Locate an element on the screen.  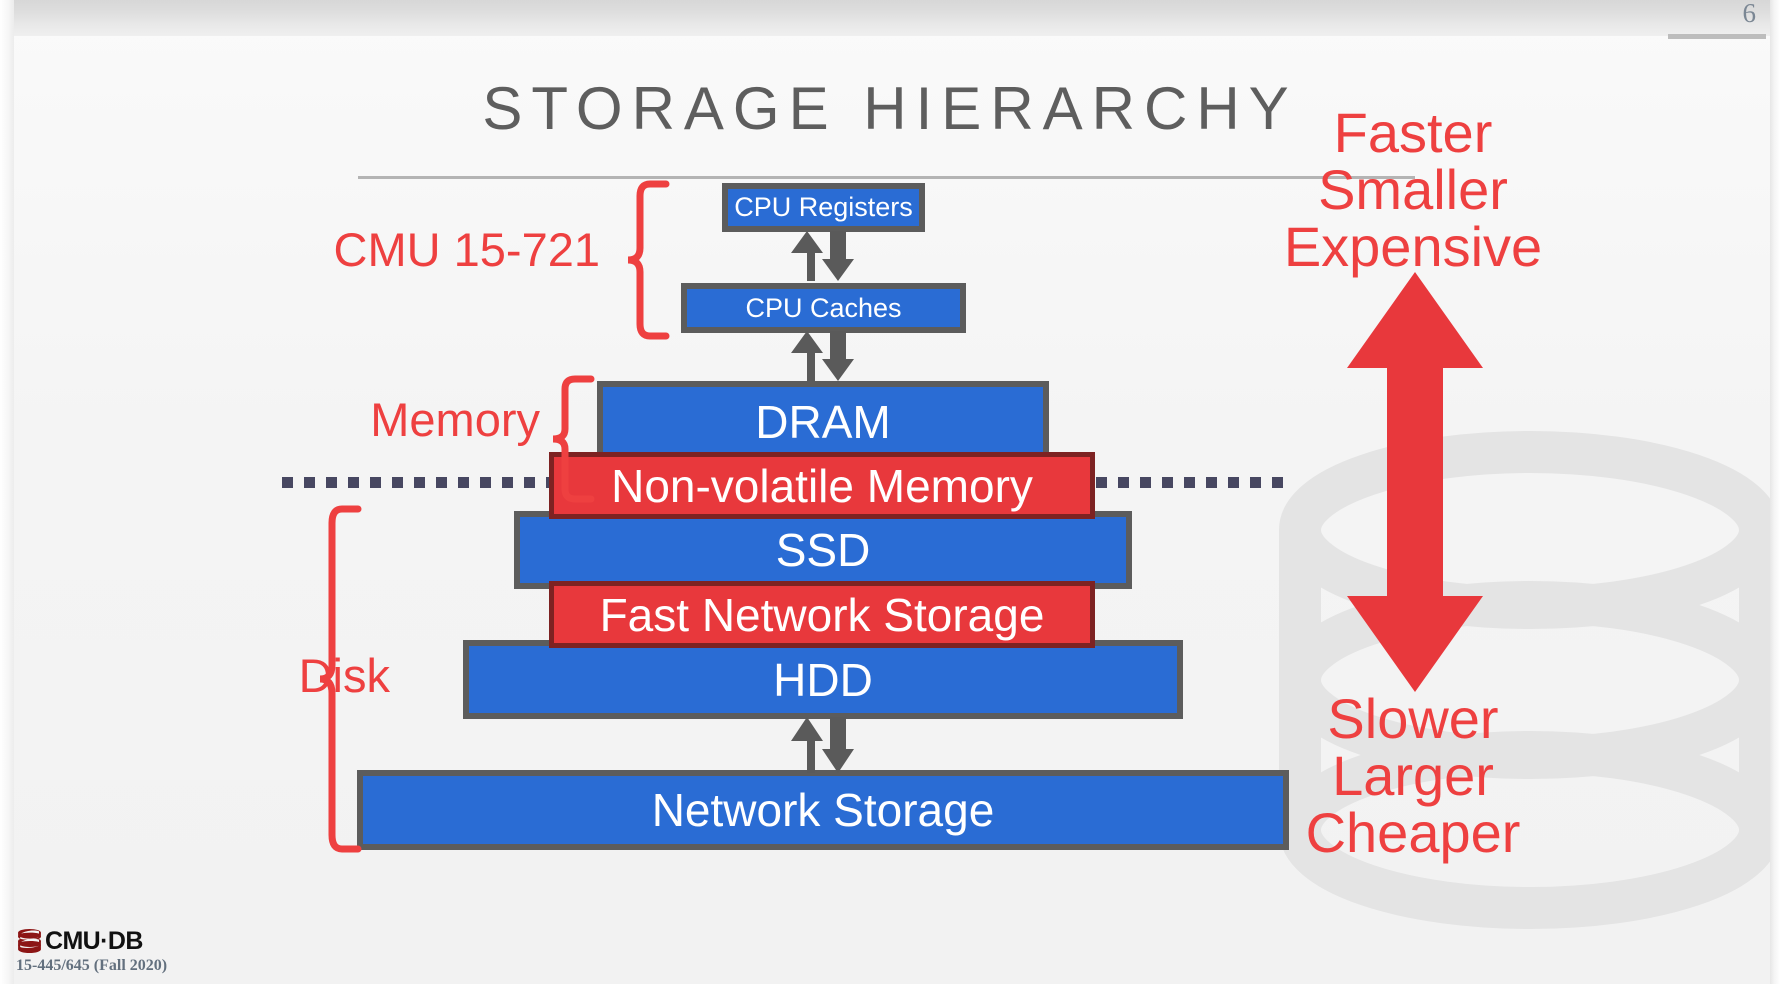
level-label: Non-volatile Memory is located at coordinates (822, 485).